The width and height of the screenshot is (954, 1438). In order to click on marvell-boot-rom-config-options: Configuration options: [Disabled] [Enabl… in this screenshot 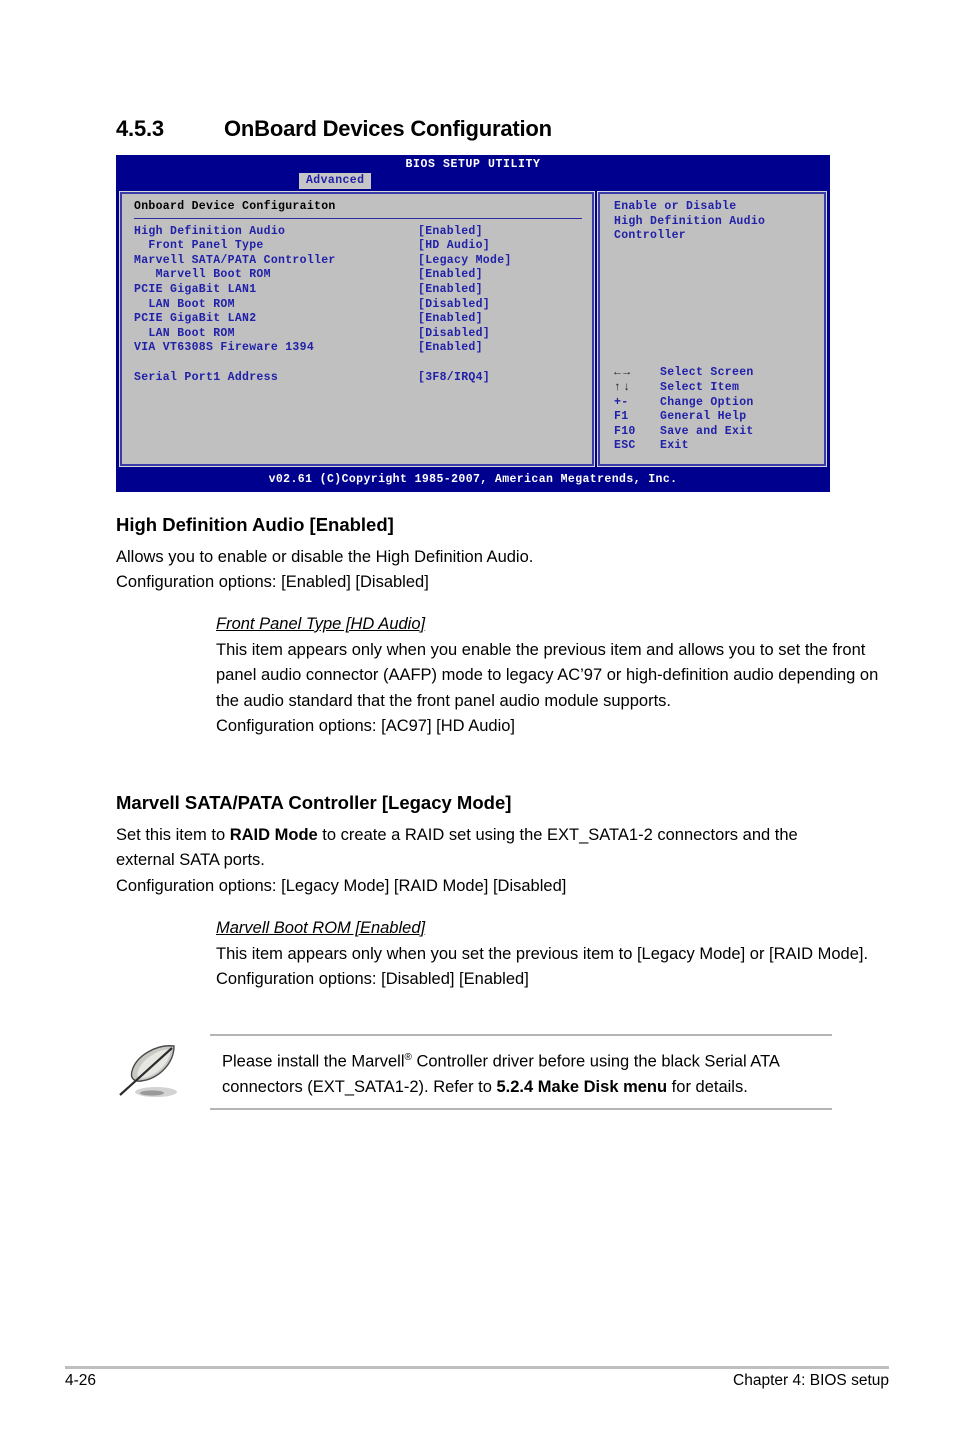, I will do `click(372, 979)`.